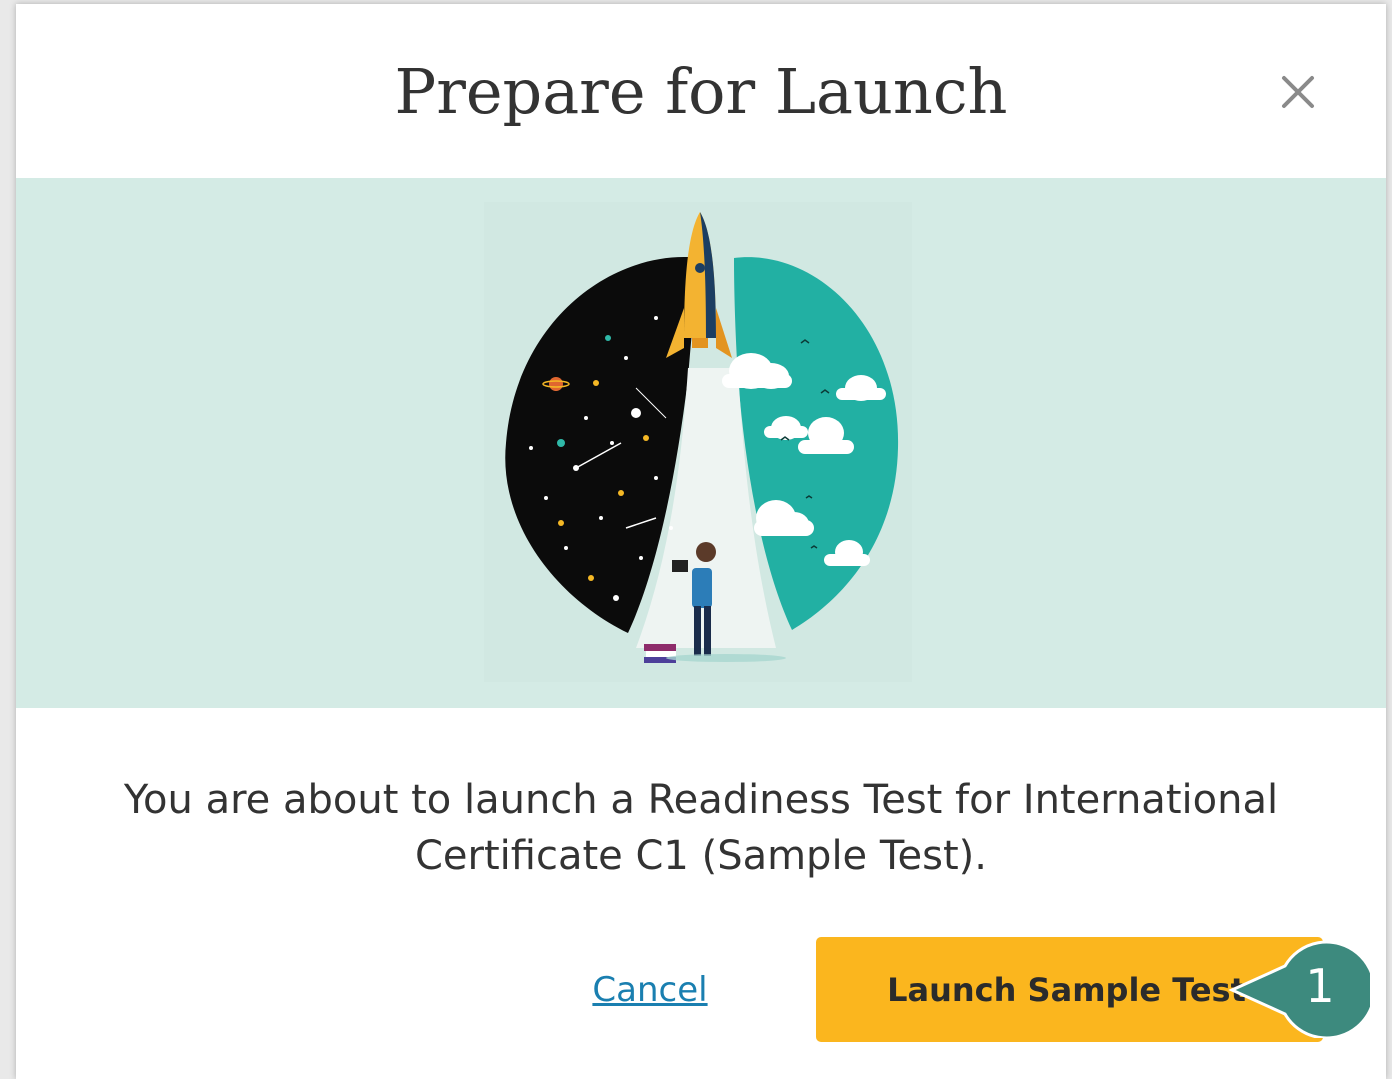  What do you see at coordinates (1066, 990) in the screenshot?
I see `launch-button-label: Launch Sample Test` at bounding box center [1066, 990].